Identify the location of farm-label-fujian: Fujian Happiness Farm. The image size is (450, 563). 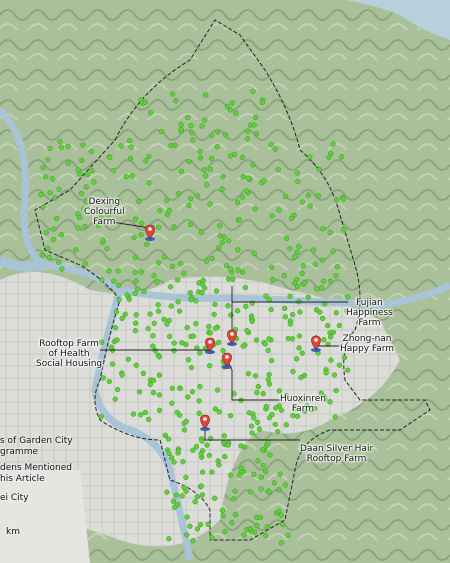
(369, 313).